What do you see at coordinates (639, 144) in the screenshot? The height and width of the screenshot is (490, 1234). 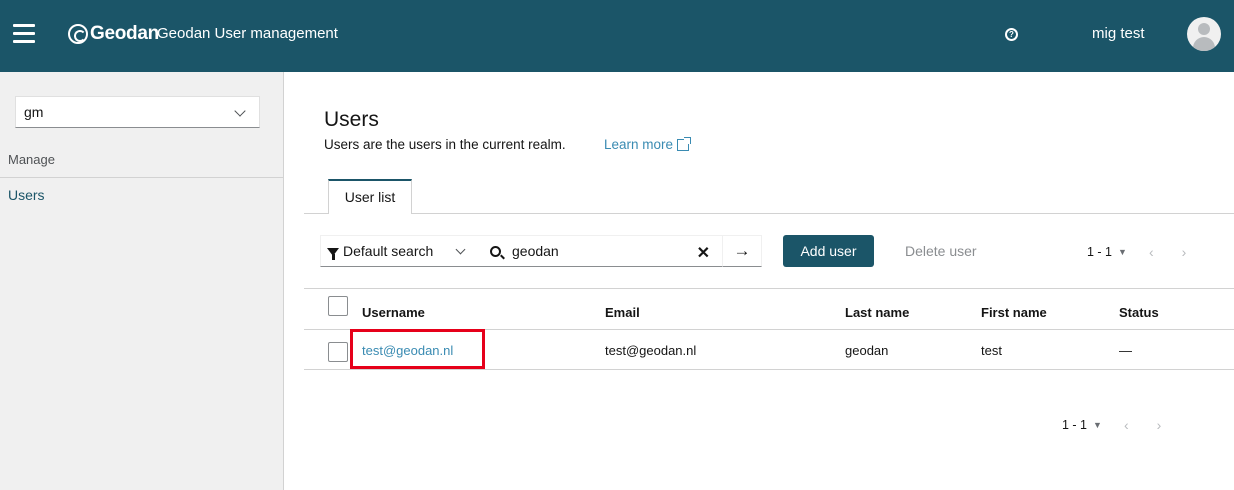 I see `learn-more-label: Learn more` at bounding box center [639, 144].